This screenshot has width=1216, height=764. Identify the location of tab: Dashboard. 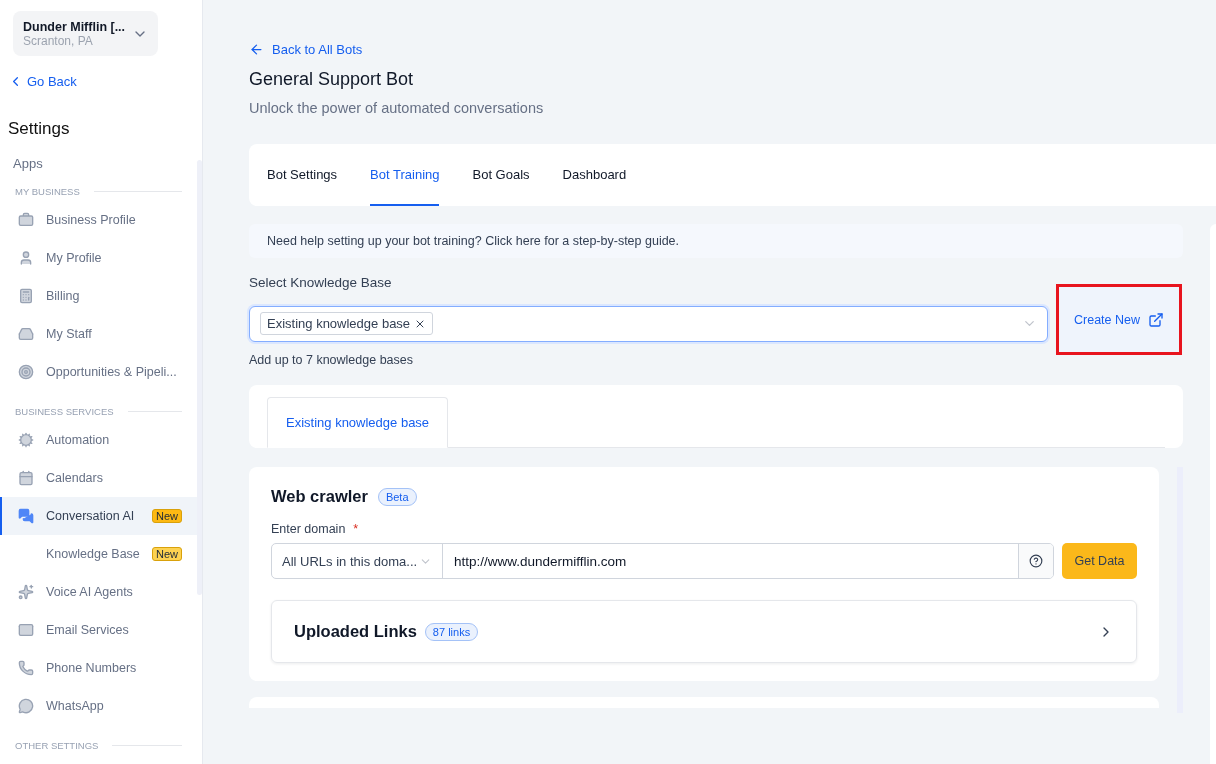
(594, 175).